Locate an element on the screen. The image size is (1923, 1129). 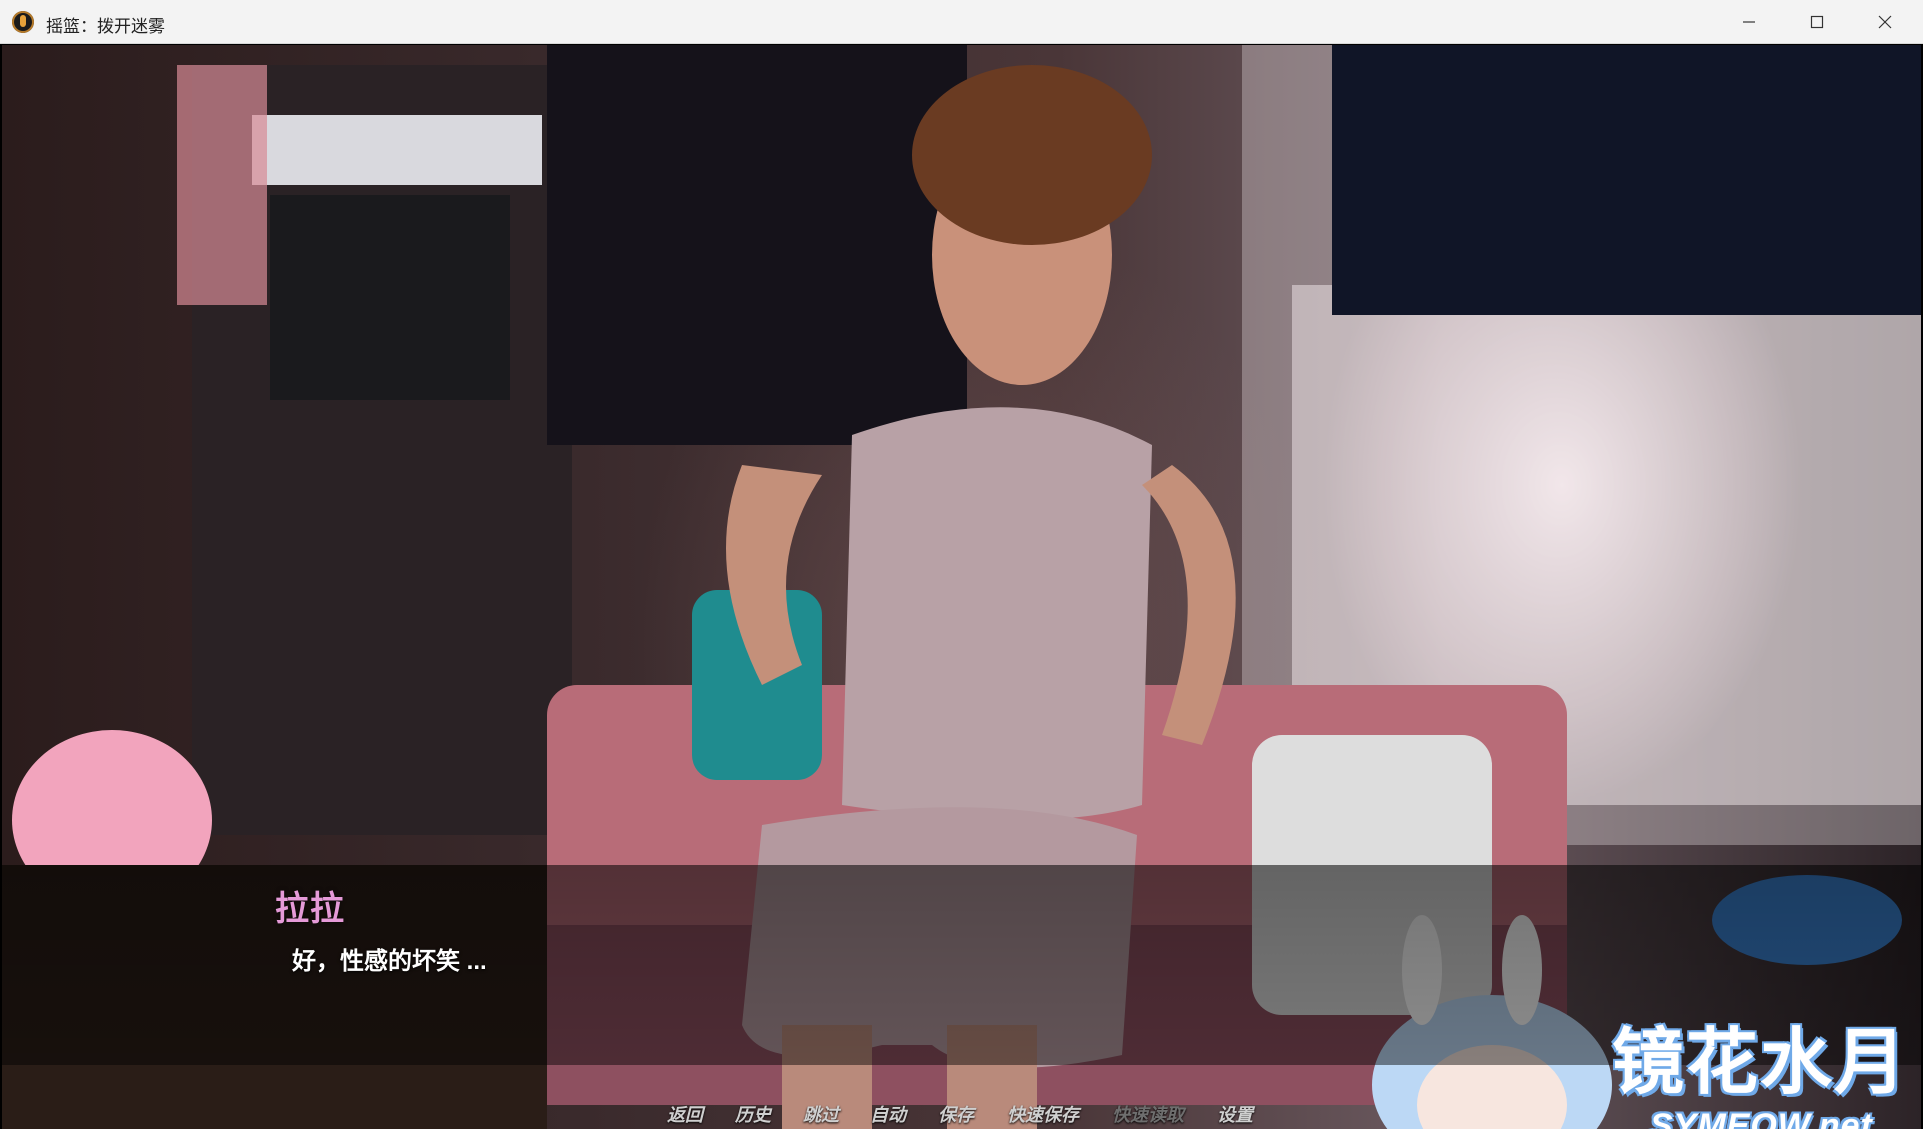
speaker-name: 拉拉 is located at coordinates (310, 909).